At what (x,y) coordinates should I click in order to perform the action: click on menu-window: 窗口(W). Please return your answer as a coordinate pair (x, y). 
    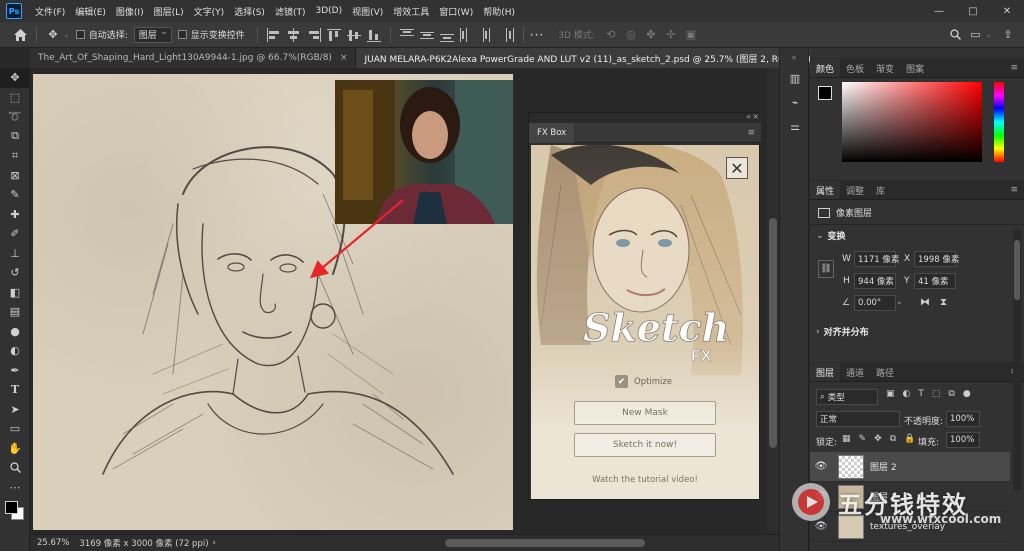
    Looking at the image, I should click on (456, 11).